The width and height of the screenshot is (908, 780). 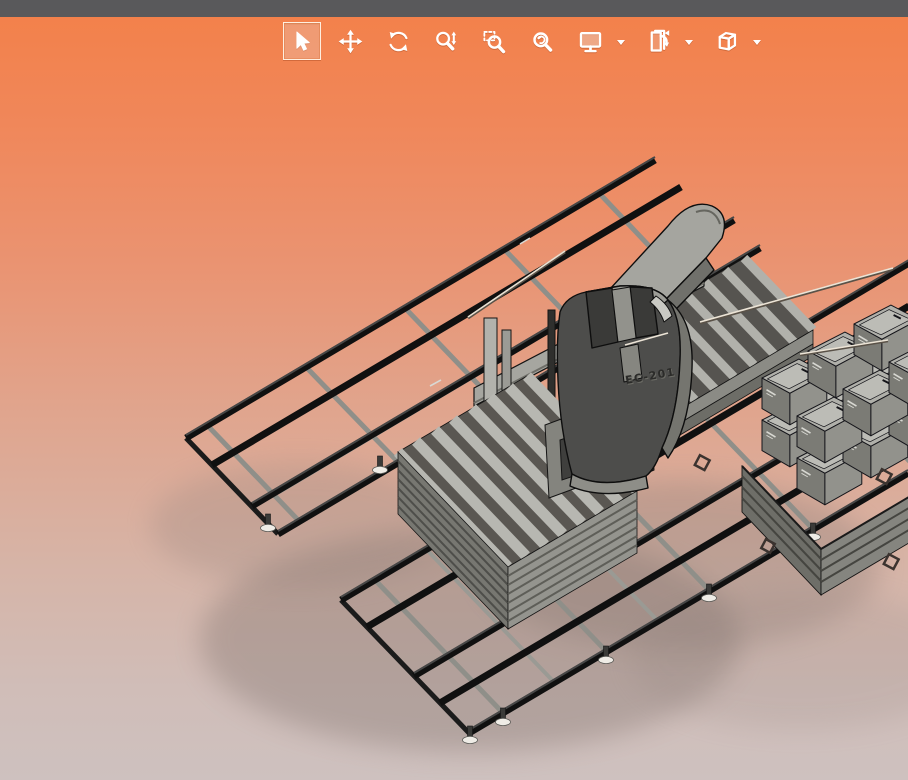 What do you see at coordinates (757, 42) in the screenshot?
I see `view-orientation-dropdown-caret` at bounding box center [757, 42].